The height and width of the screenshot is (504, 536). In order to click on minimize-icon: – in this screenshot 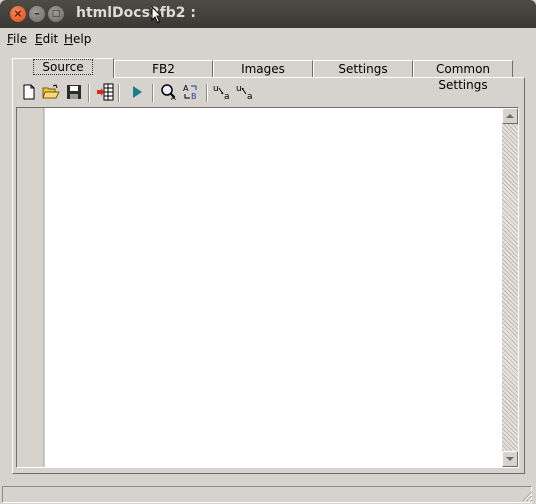, I will do `click(37, 13)`.